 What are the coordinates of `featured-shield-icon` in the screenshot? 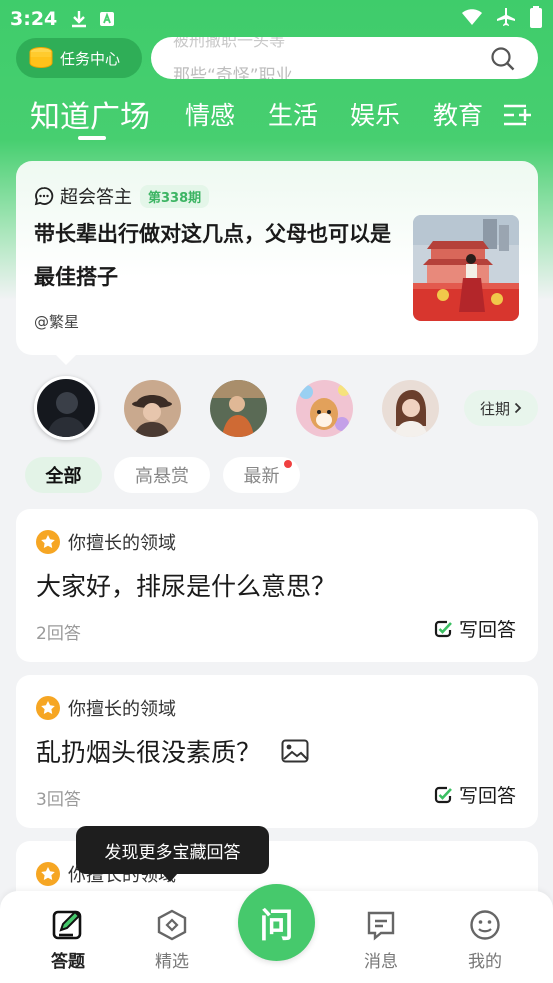 It's located at (172, 925).